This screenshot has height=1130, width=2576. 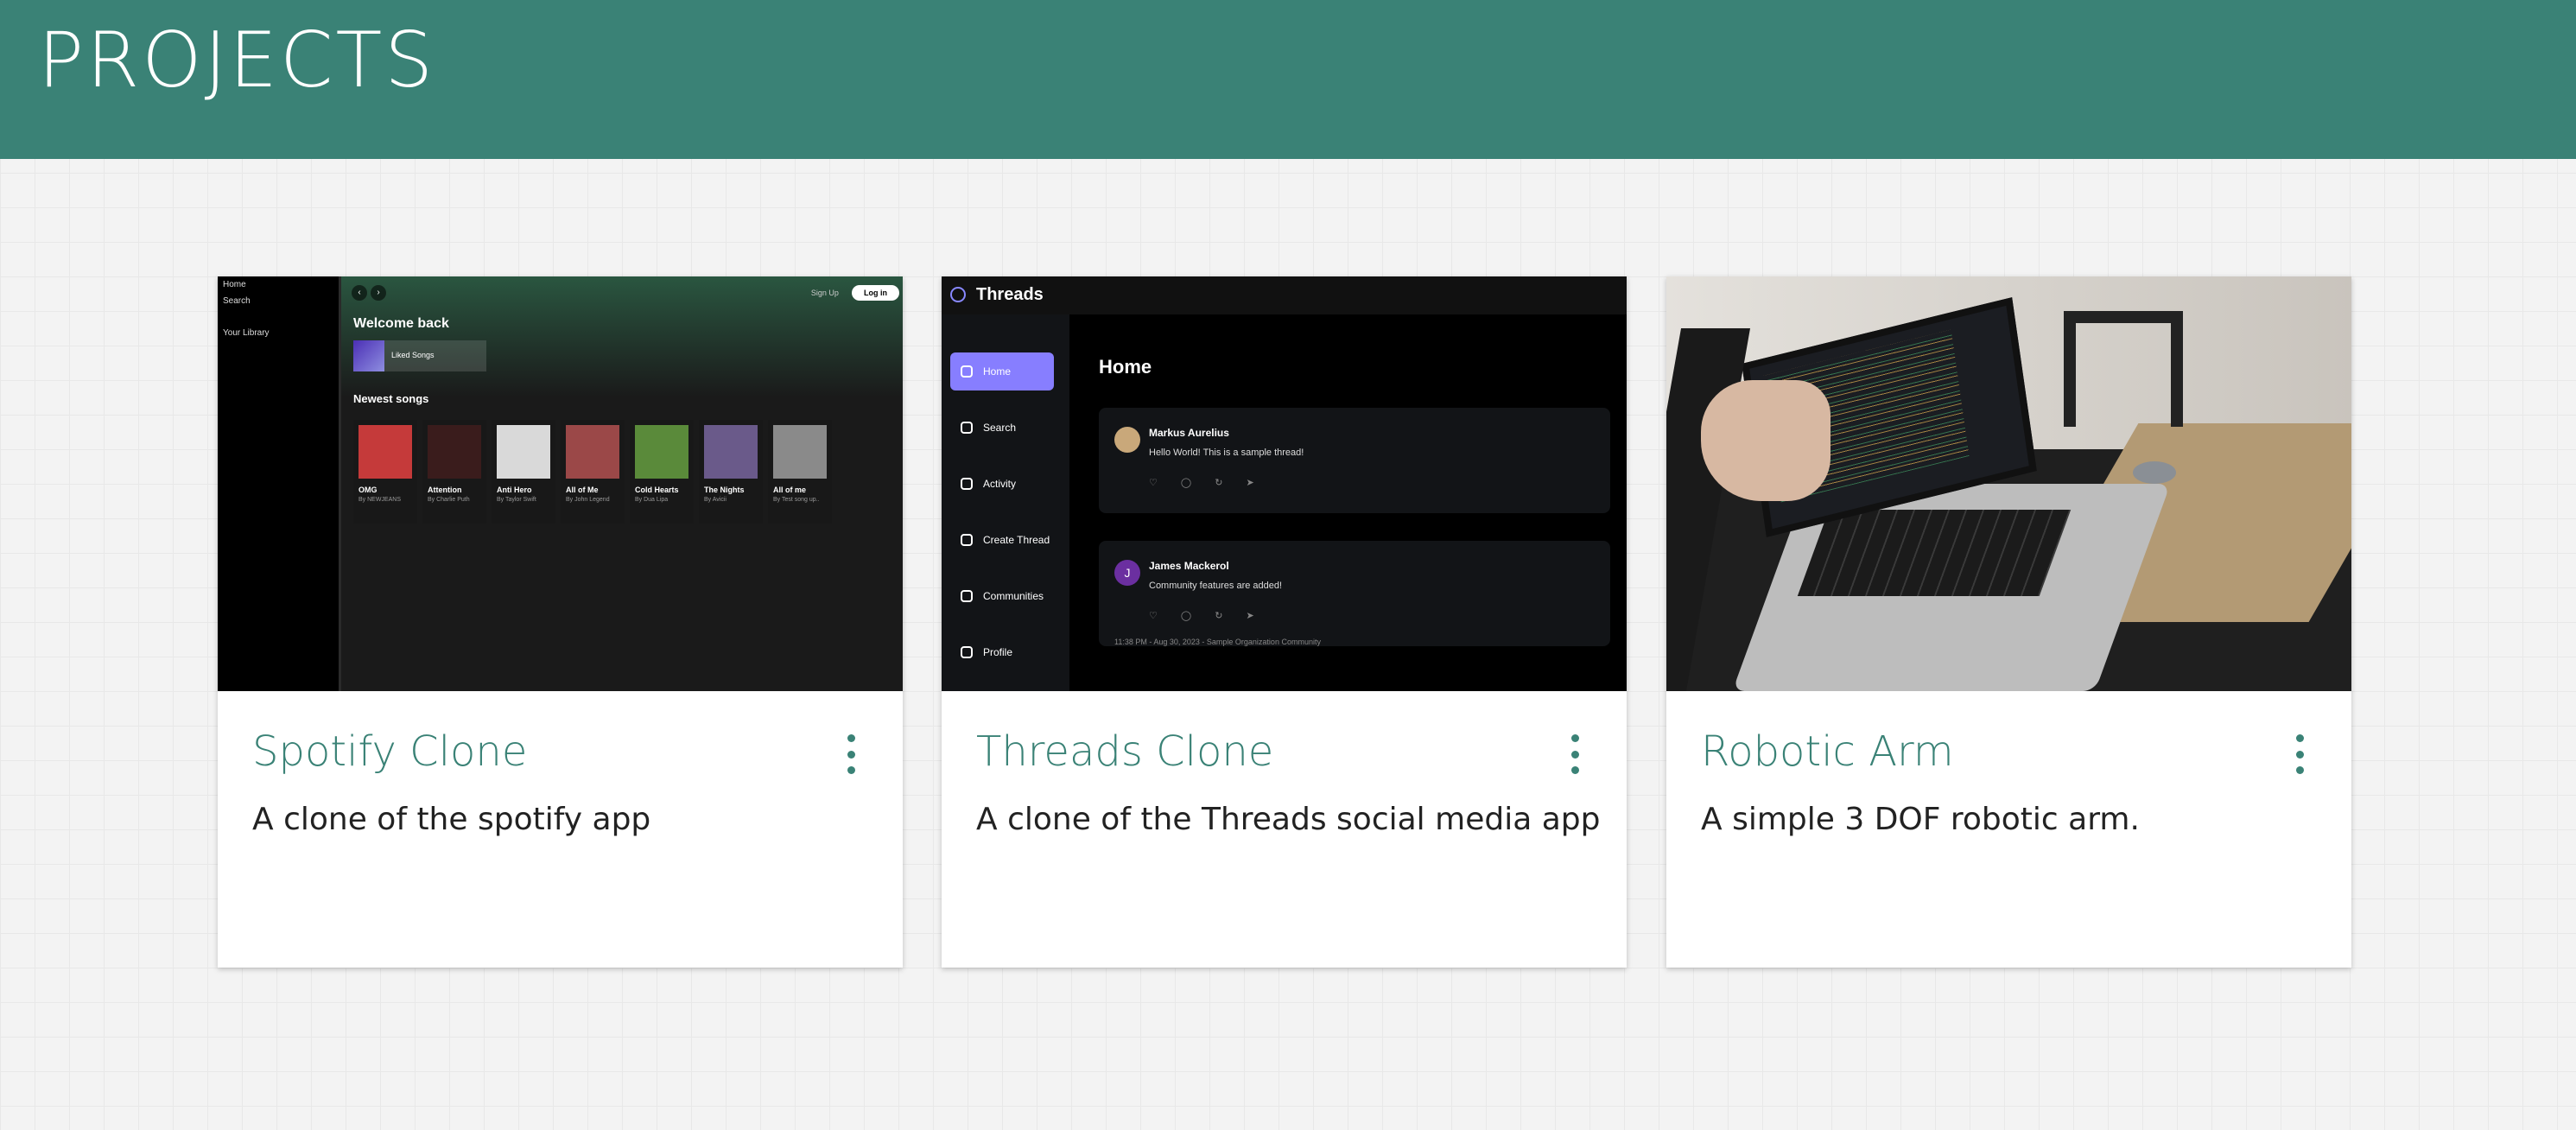 I want to click on song-tile: Attention By Charlie Puth, so click(x=454, y=472).